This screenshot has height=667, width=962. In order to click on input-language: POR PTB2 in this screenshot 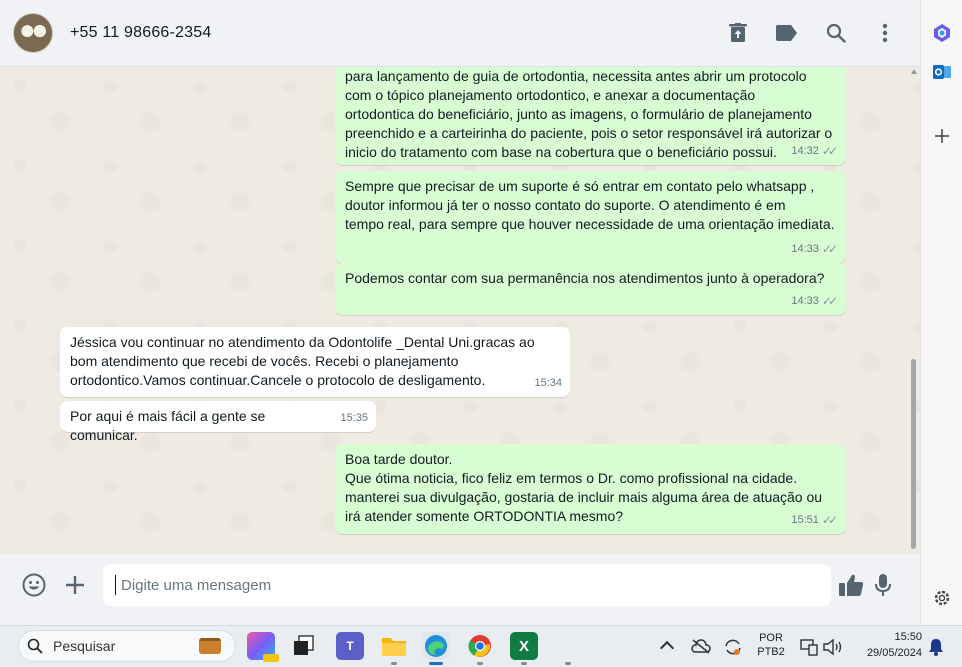, I will do `click(771, 645)`.